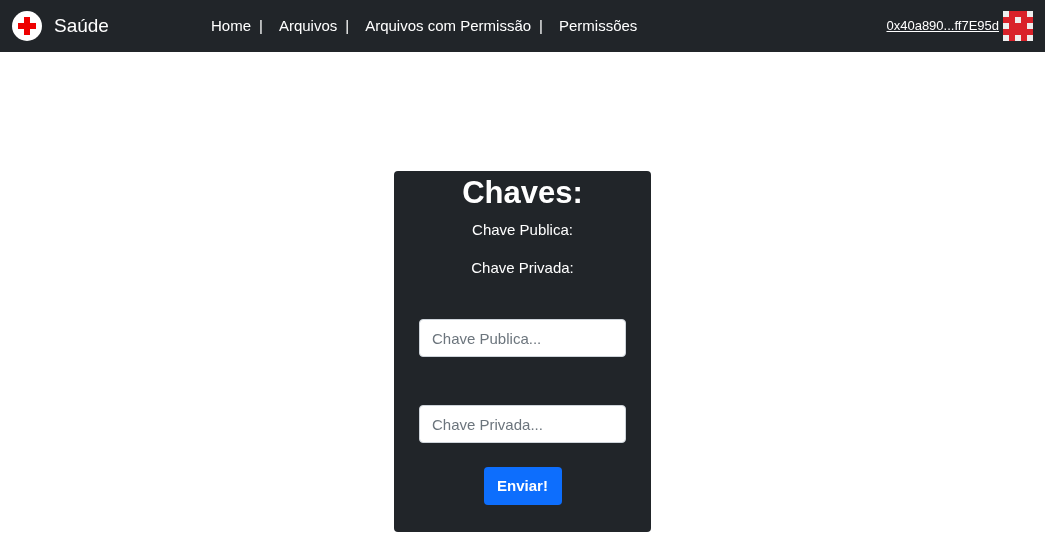  Describe the element at coordinates (308, 26) in the screenshot. I see `nav-link: Arquivos` at that location.